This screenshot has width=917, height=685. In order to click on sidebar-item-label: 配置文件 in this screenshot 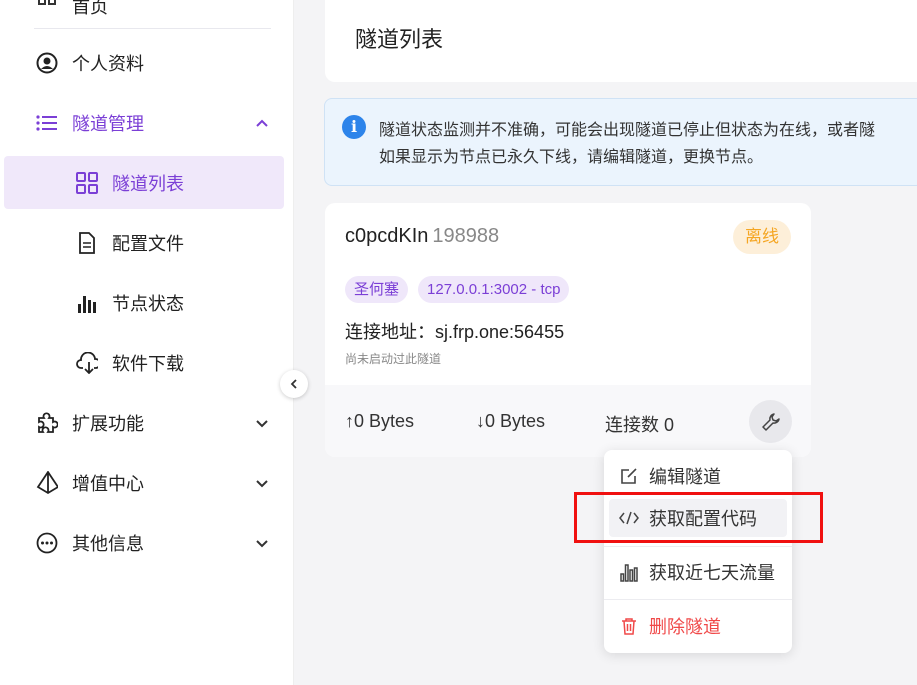, I will do `click(148, 244)`.